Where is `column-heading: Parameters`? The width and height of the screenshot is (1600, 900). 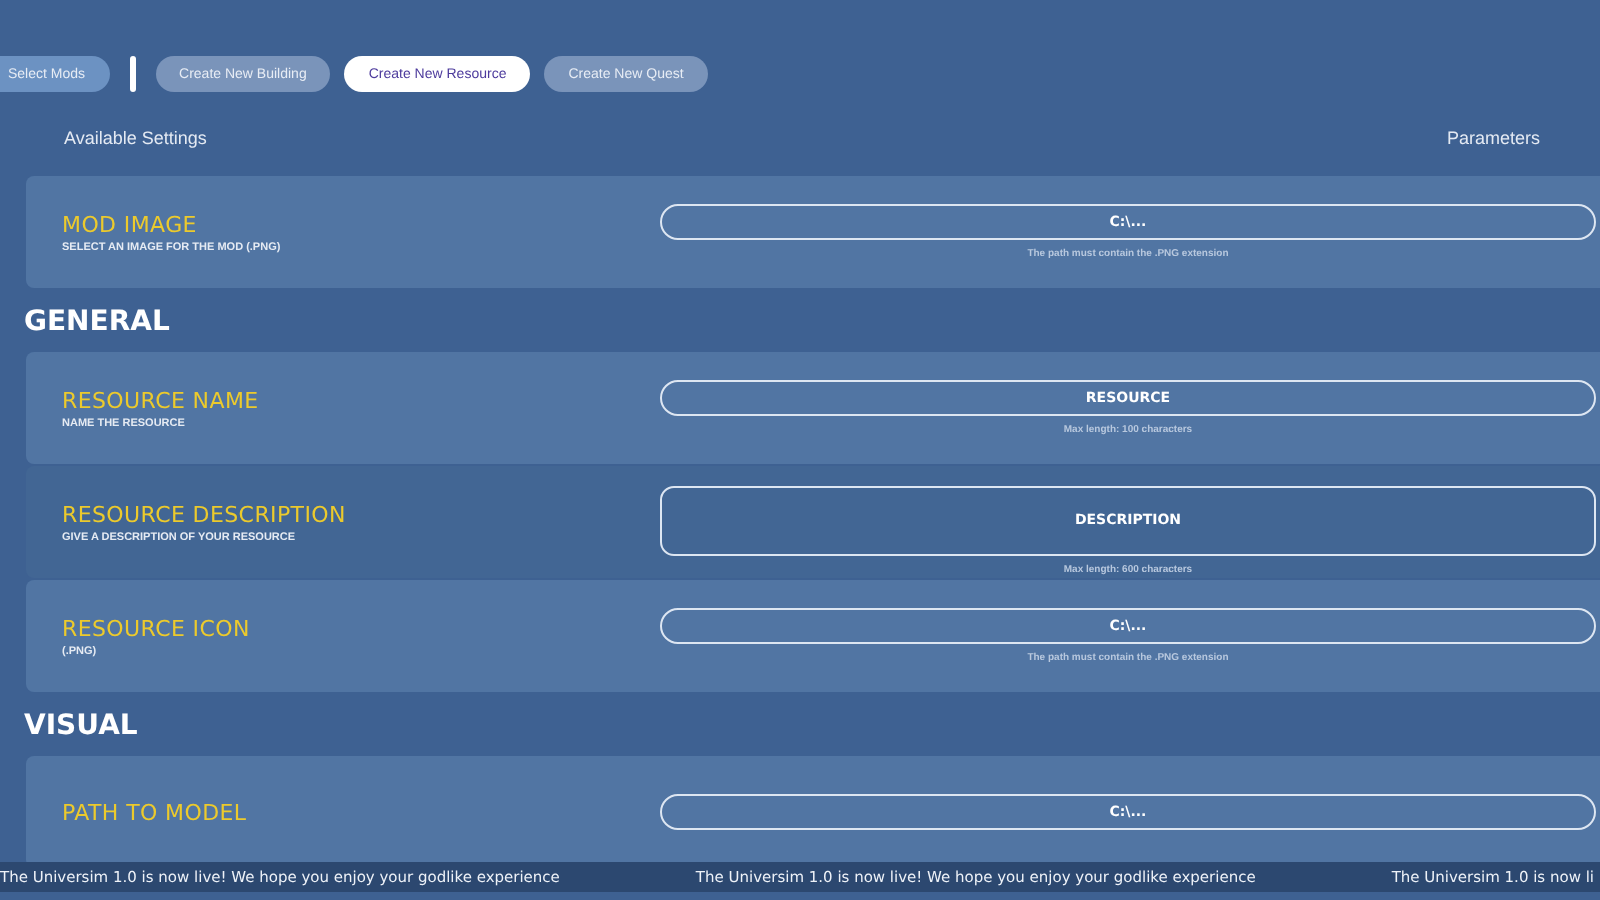
column-heading: Parameters is located at coordinates (1493, 140).